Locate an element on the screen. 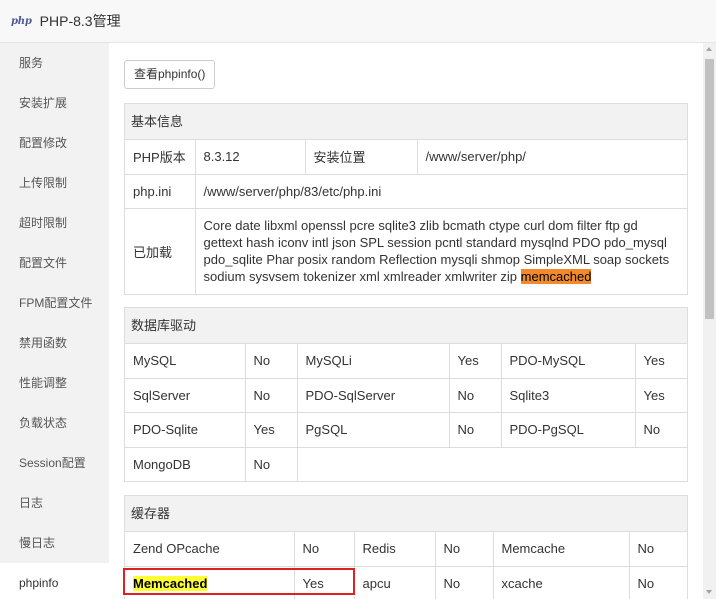 The image size is (716, 599). driver-name: PDO-Sqlite is located at coordinates (185, 430).